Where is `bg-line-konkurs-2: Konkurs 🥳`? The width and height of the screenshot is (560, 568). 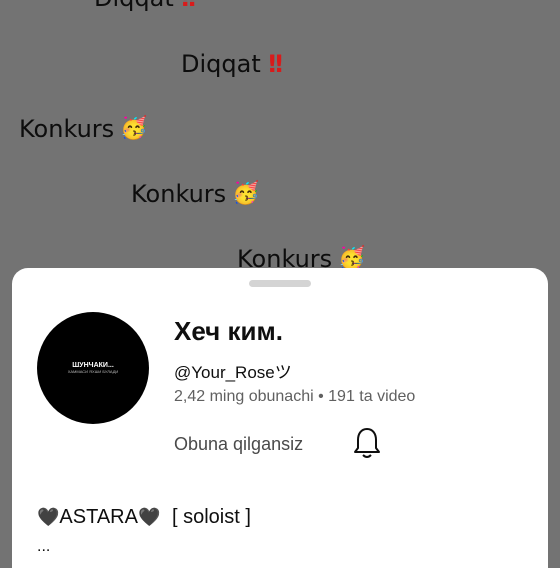
bg-line-konkurs-2: Konkurs 🥳 is located at coordinates (195, 194).